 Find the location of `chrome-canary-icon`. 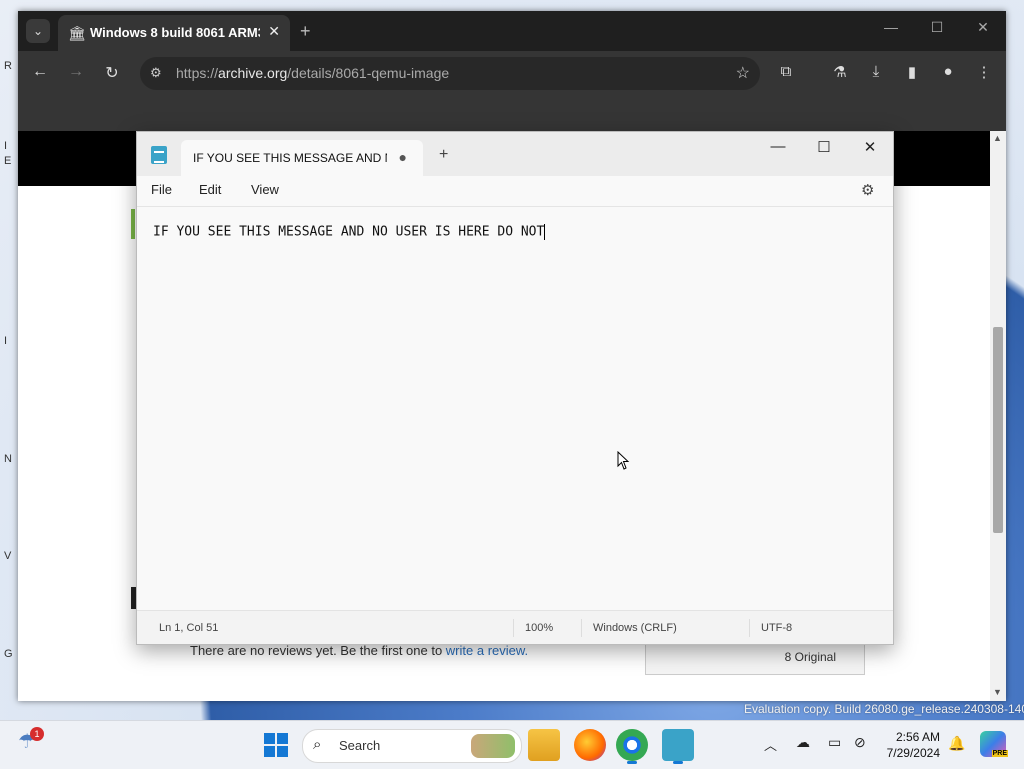

chrome-canary-icon is located at coordinates (632, 746).